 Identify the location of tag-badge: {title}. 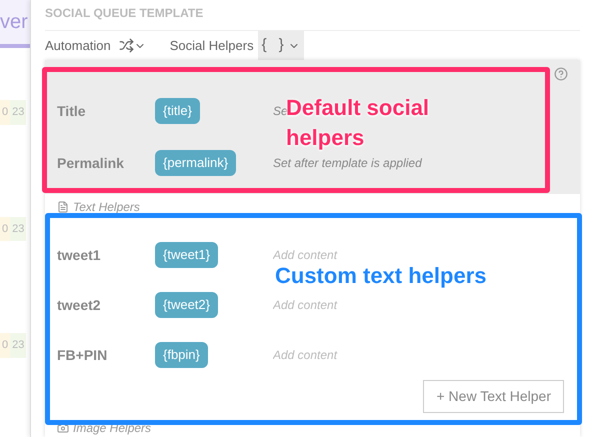
(177, 111).